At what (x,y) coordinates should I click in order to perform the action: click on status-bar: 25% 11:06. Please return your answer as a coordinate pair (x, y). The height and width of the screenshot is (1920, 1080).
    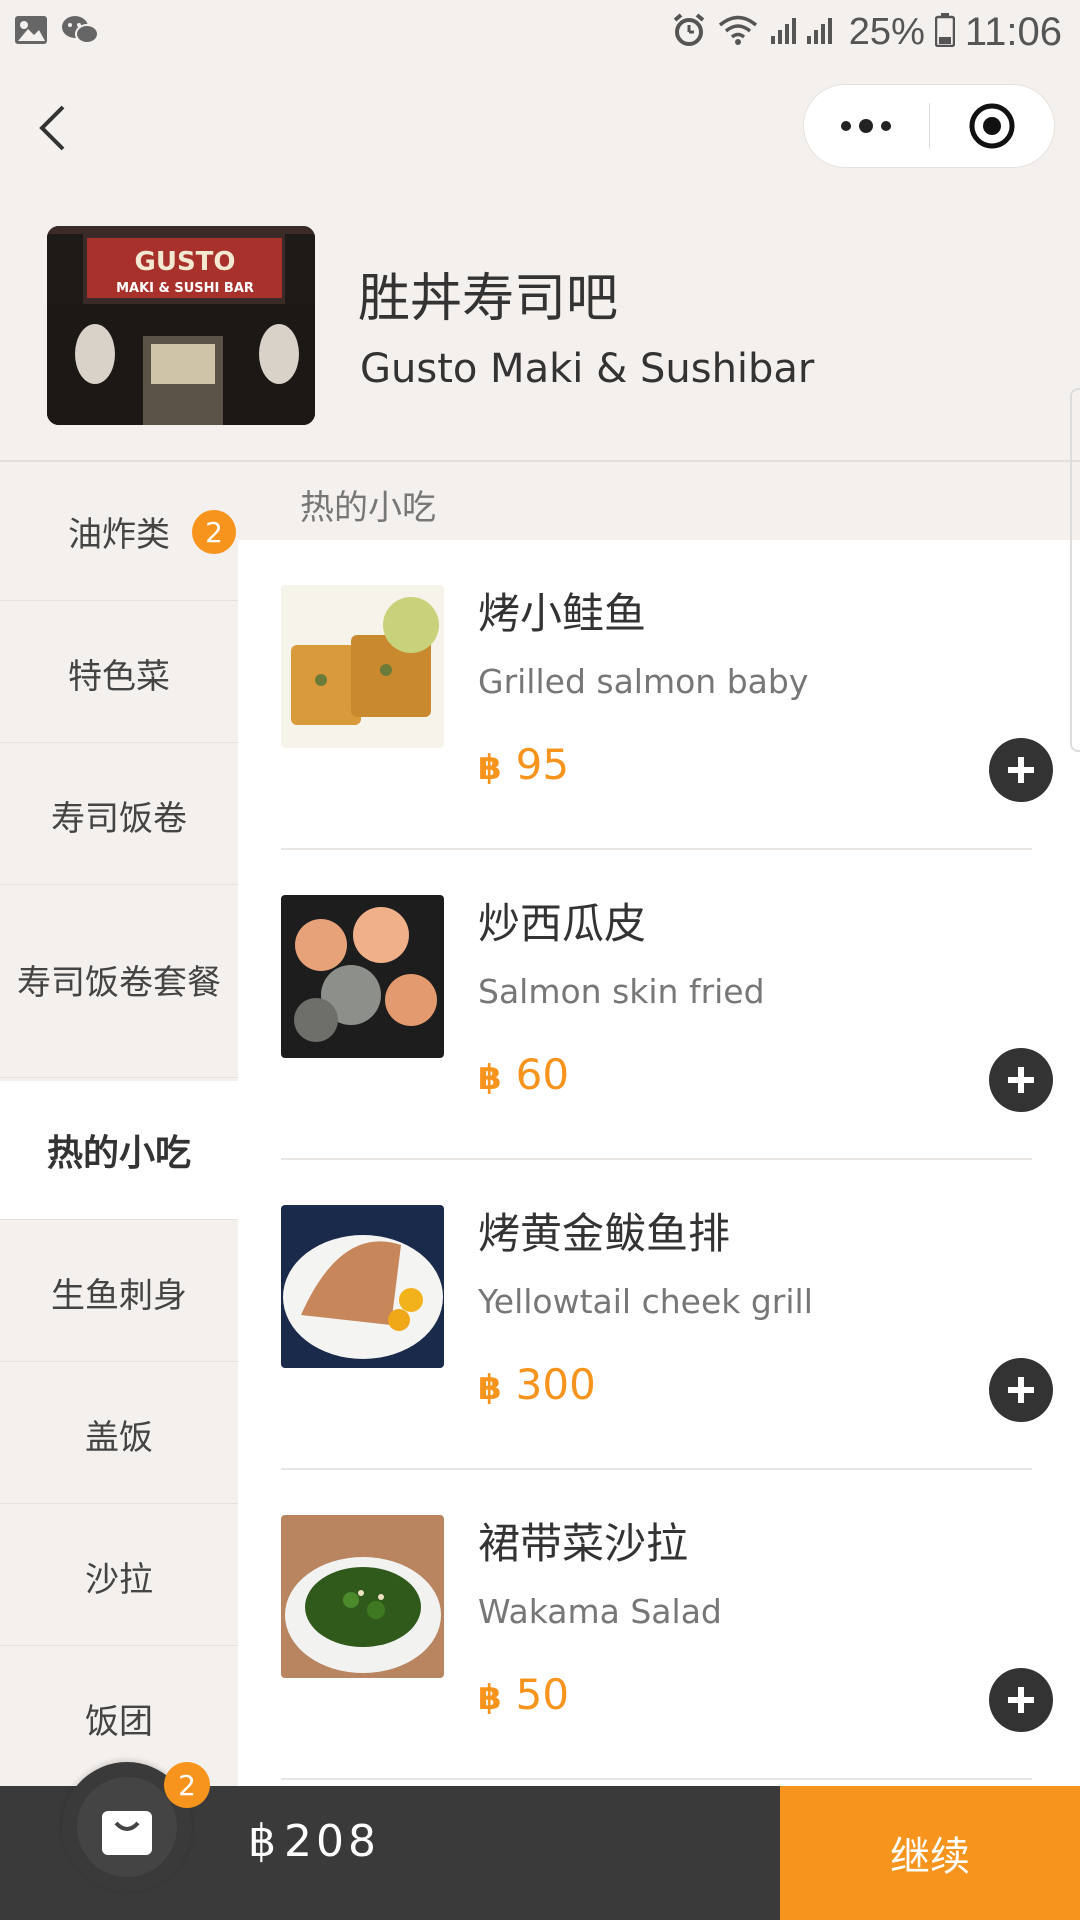
    Looking at the image, I should click on (540, 32).